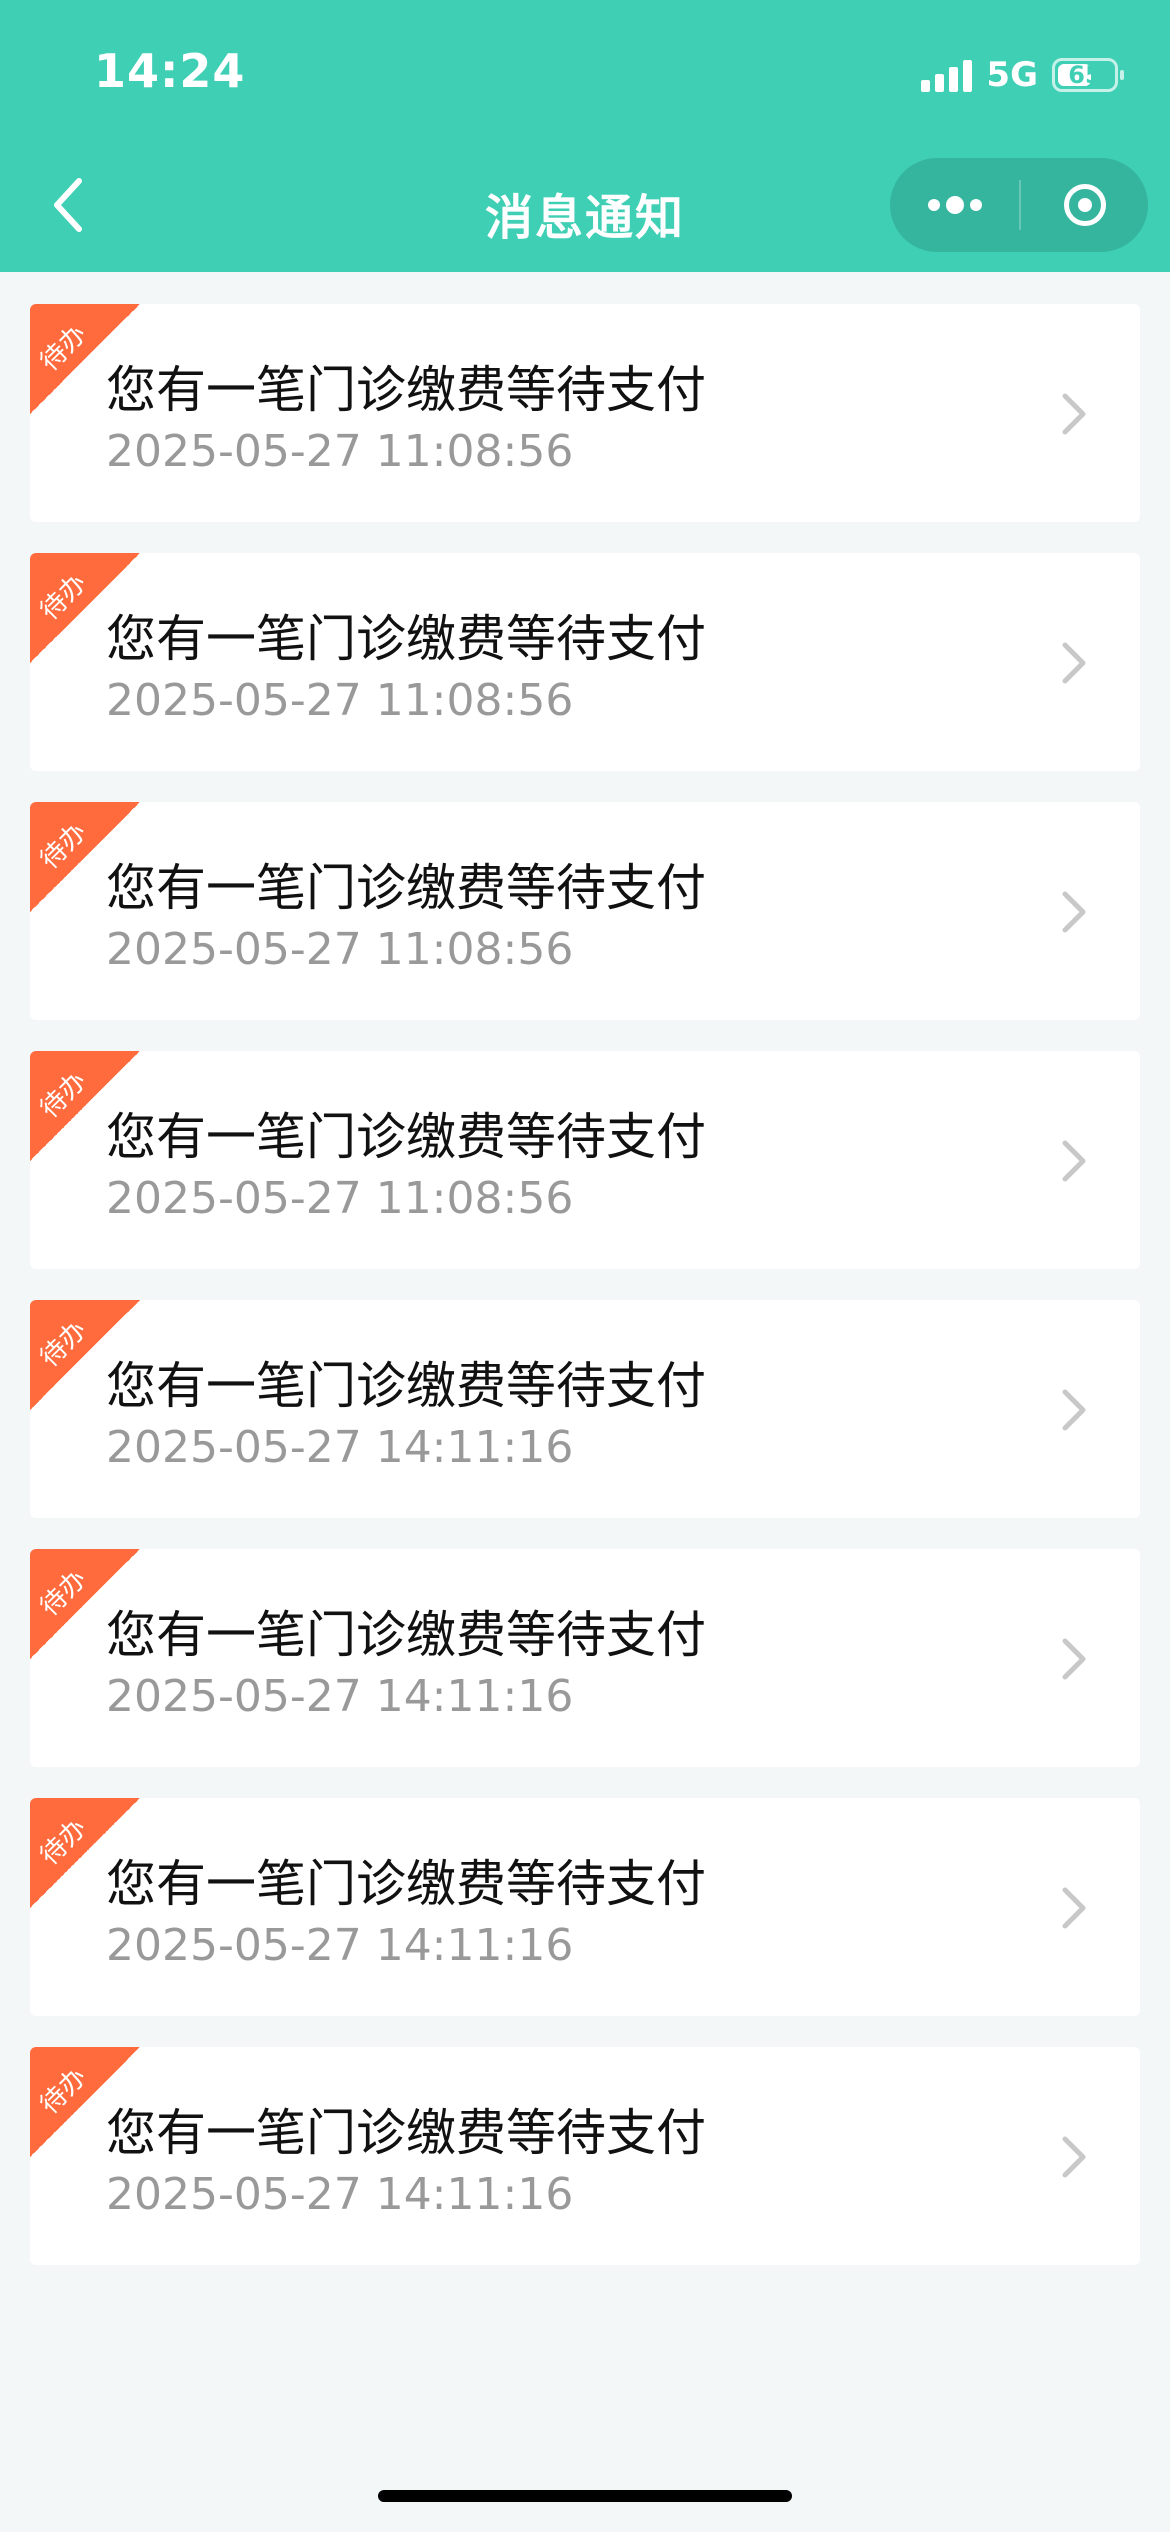  I want to click on more-dots-icon, so click(933, 205).